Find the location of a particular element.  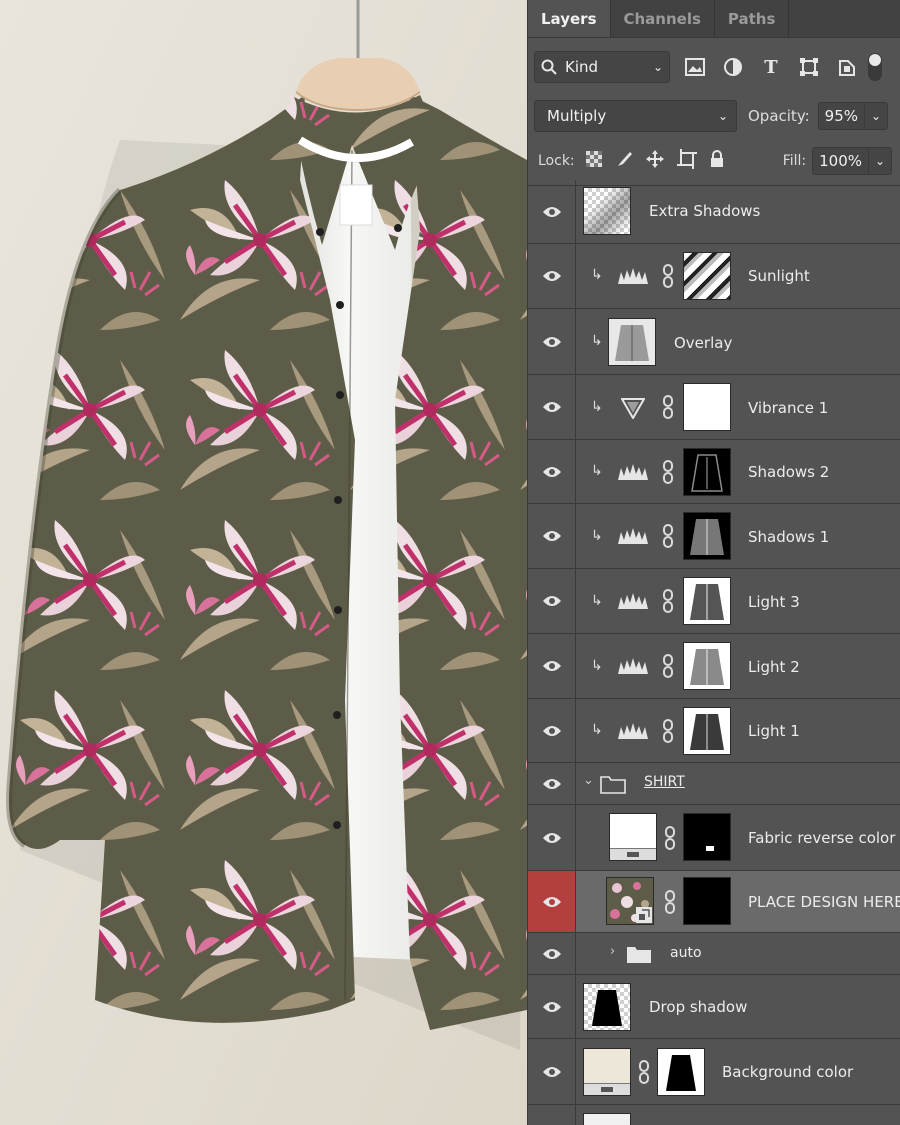

lock-position-icon is located at coordinates (655, 161).